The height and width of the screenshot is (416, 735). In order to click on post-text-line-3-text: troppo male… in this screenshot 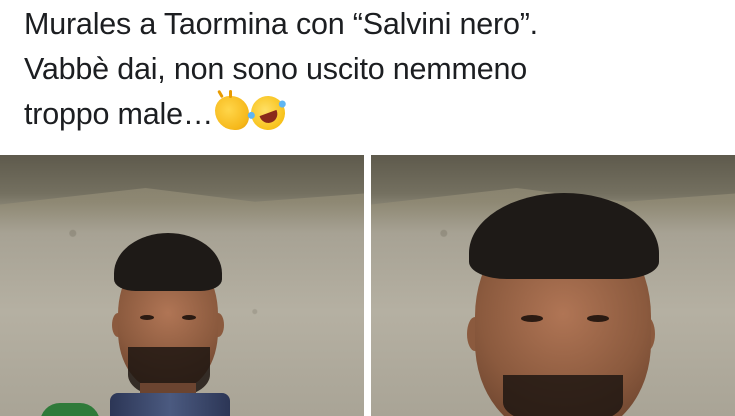, I will do `click(119, 114)`.